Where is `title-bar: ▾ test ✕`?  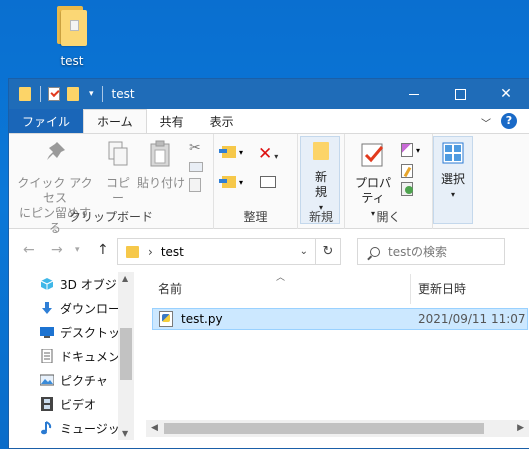 title-bar: ▾ test ✕ is located at coordinates (269, 94).